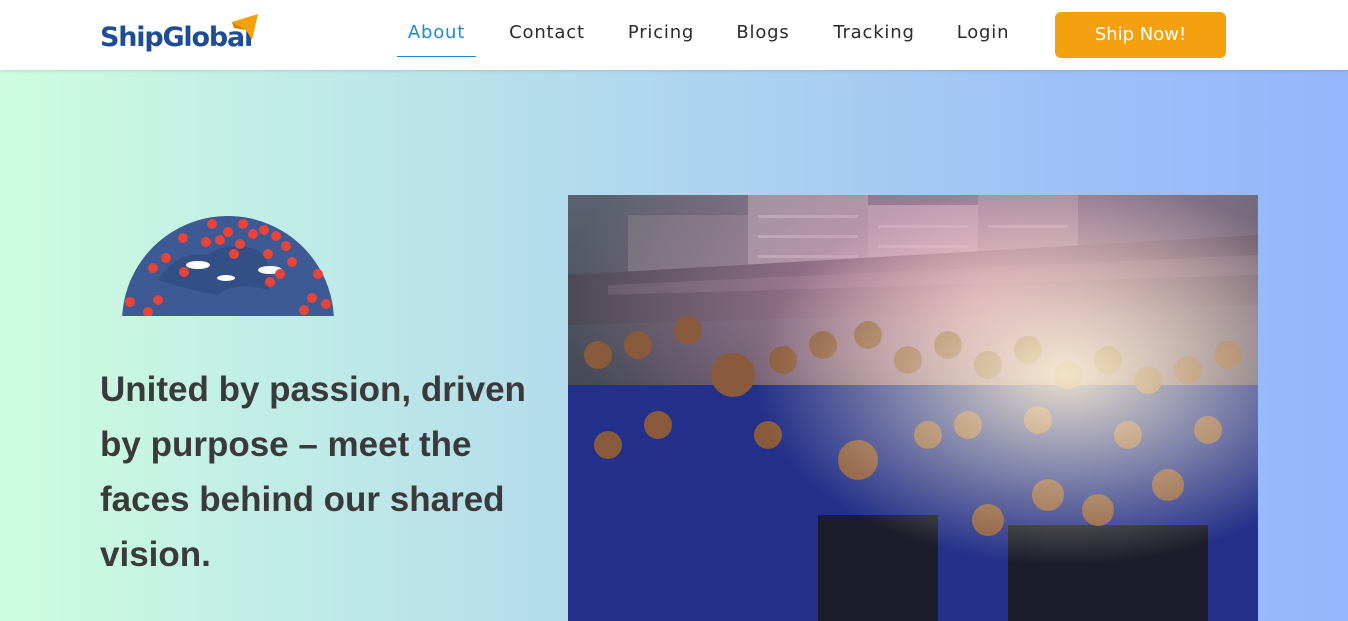 Image resolution: width=1348 pixels, height=621 pixels. What do you see at coordinates (547, 39) in the screenshot?
I see `nav-contact: Contact` at bounding box center [547, 39].